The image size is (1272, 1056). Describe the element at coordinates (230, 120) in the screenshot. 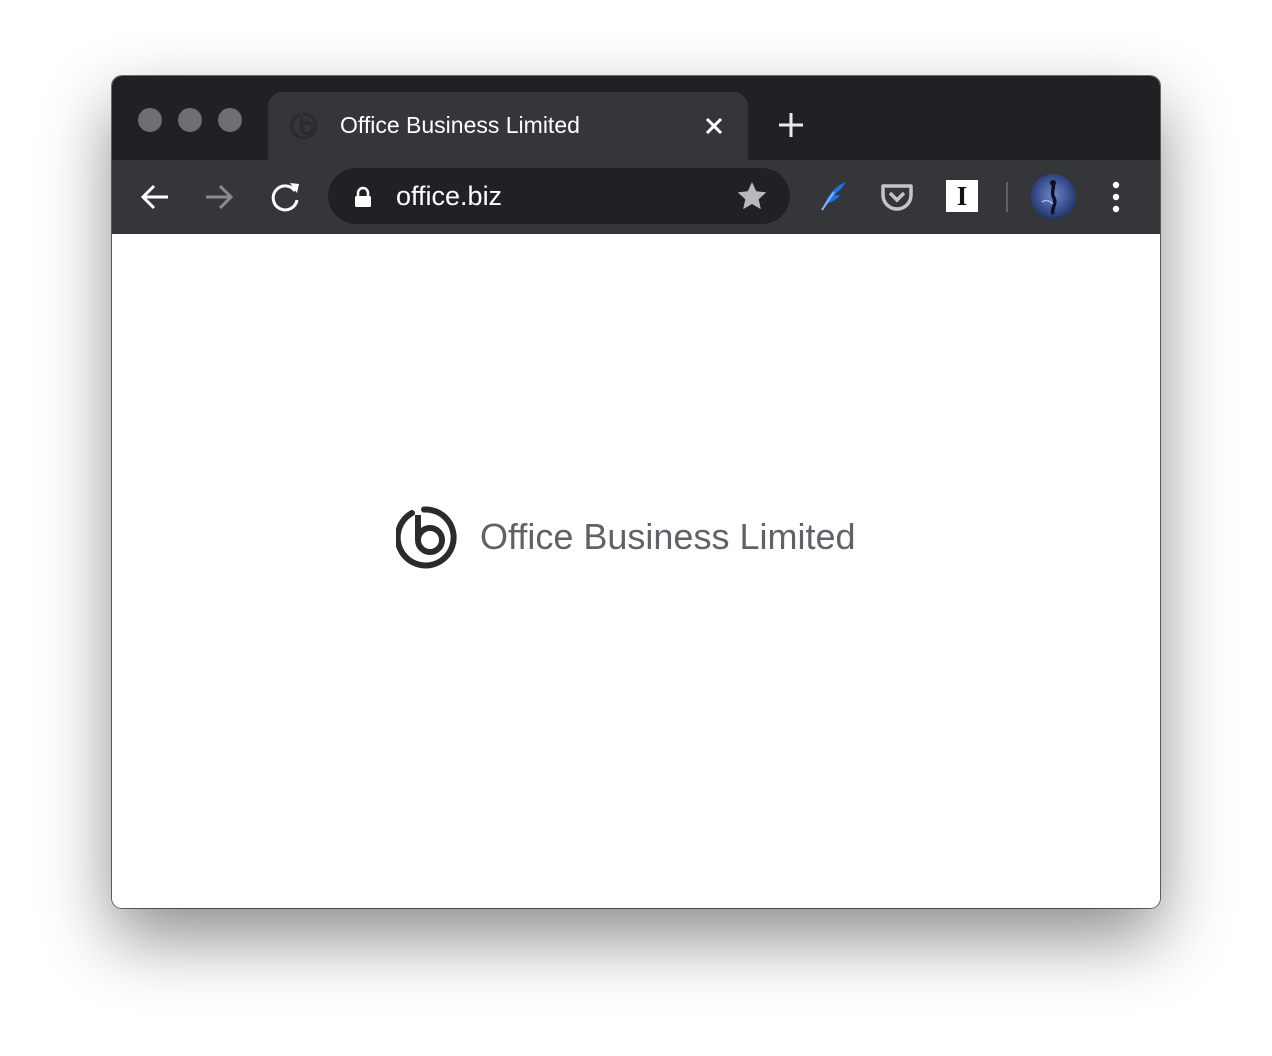

I see `zoom-window-button` at that location.